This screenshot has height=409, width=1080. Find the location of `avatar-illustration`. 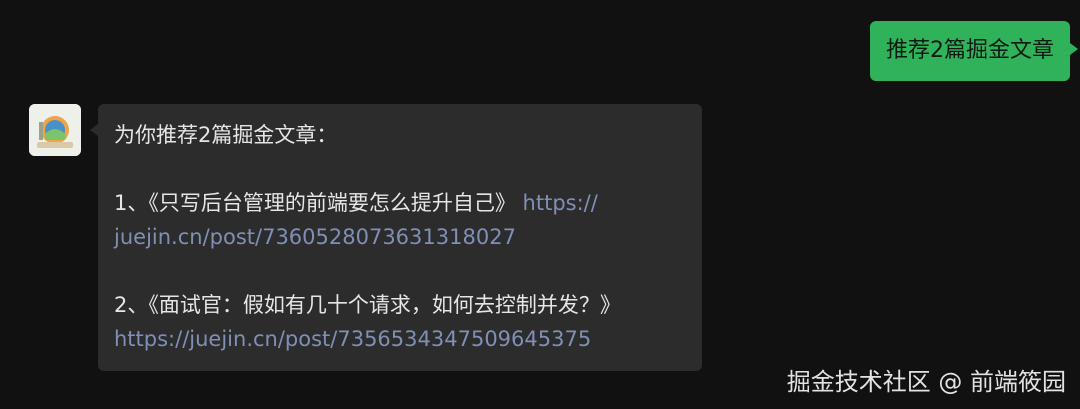

avatar-illustration is located at coordinates (55, 130).